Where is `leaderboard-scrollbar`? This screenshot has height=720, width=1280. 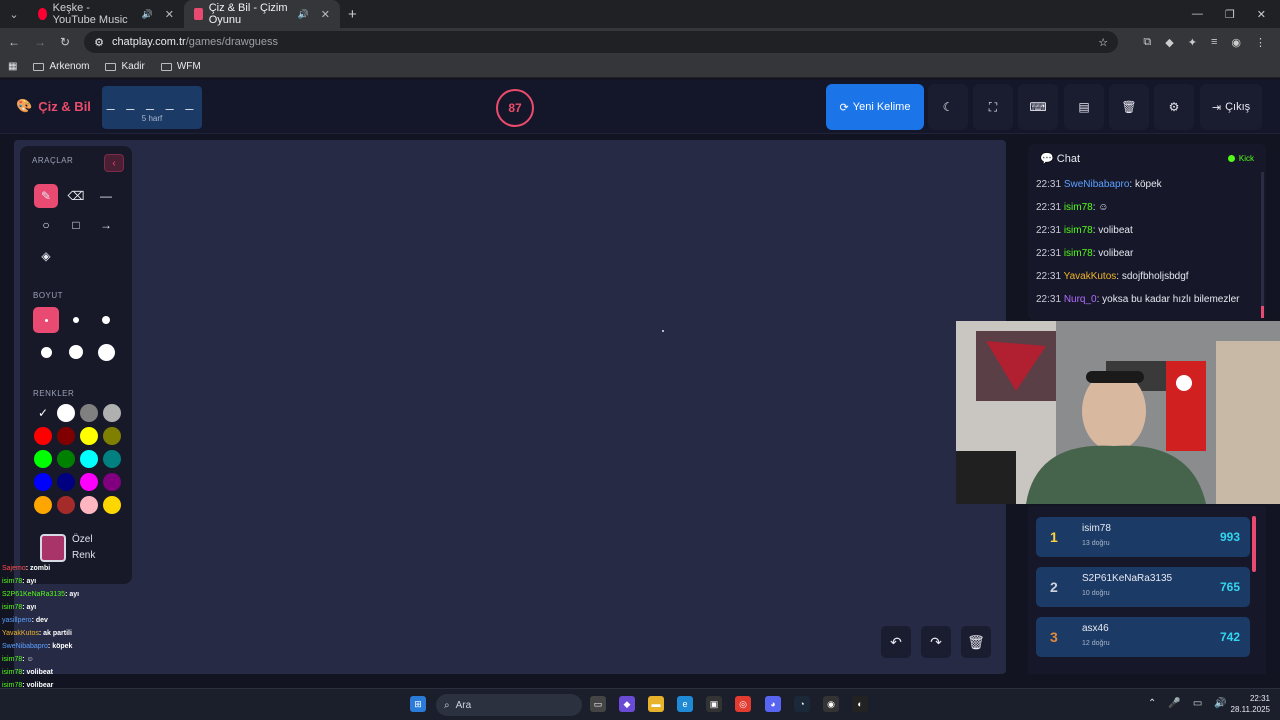
leaderboard-scrollbar is located at coordinates (1254, 544).